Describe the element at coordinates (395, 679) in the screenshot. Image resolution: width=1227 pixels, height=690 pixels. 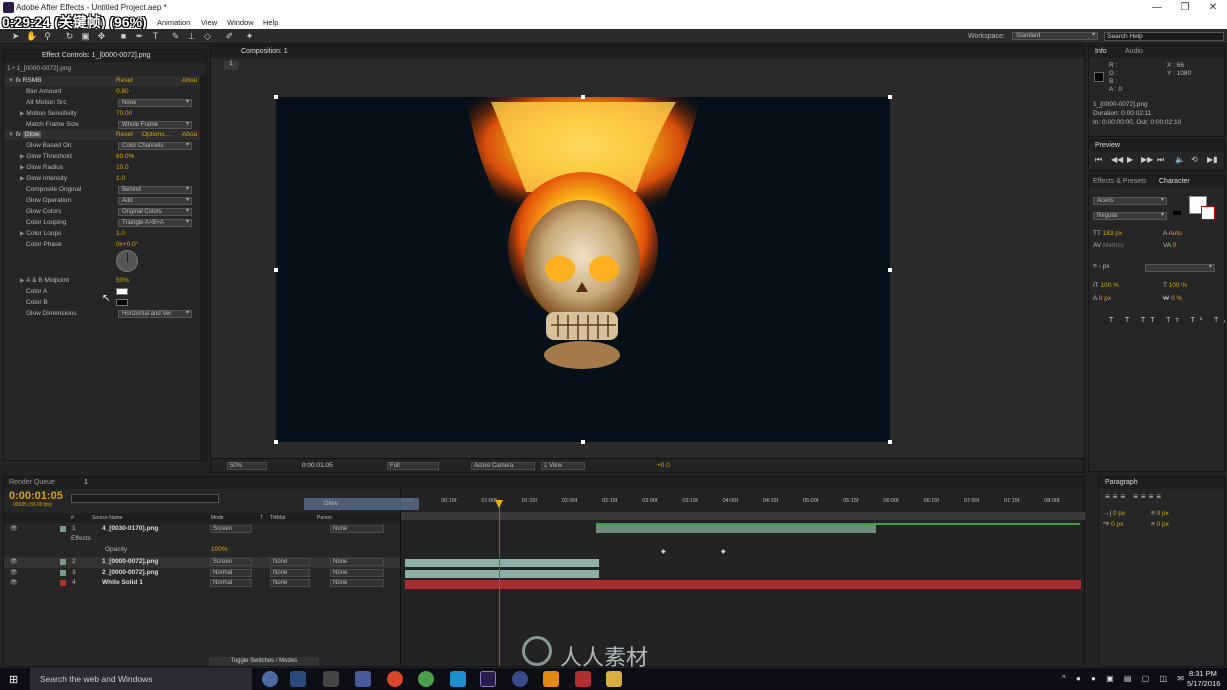
I see `chrome-icon` at that location.